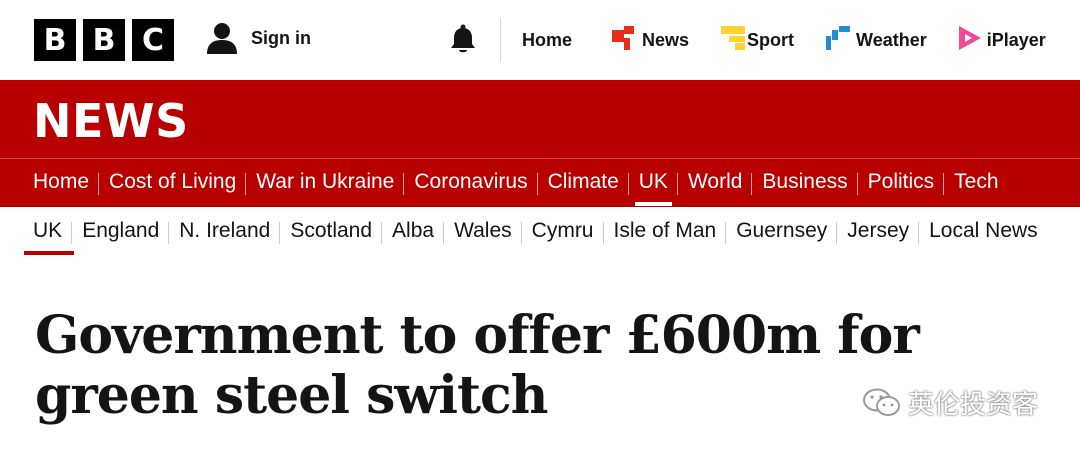  What do you see at coordinates (810, 182) in the screenshot?
I see `primary-nav-business: Business` at bounding box center [810, 182].